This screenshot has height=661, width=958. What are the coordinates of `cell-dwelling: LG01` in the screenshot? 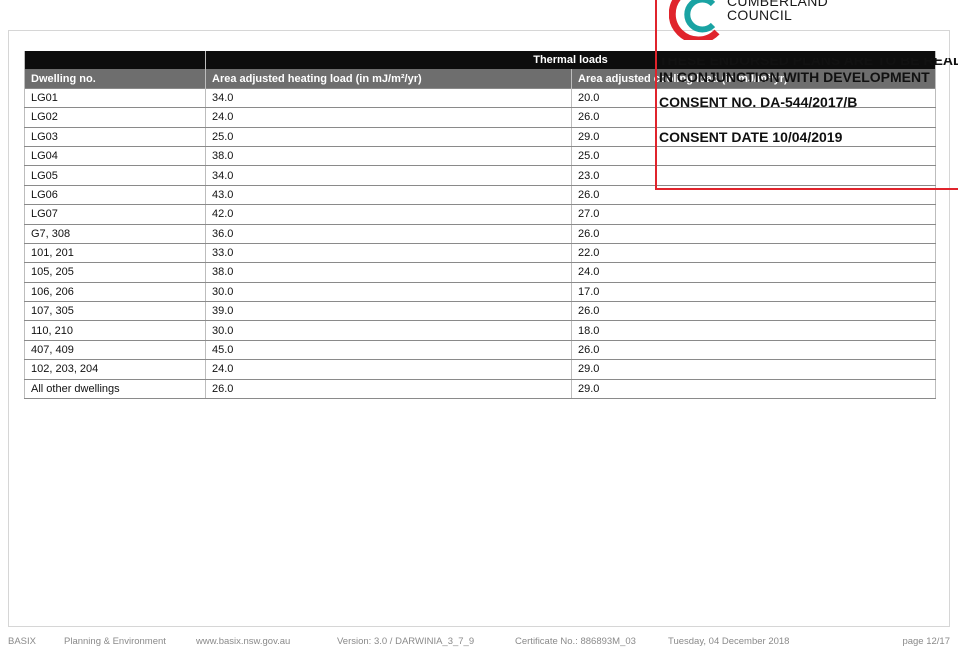 It's located at (115, 98).